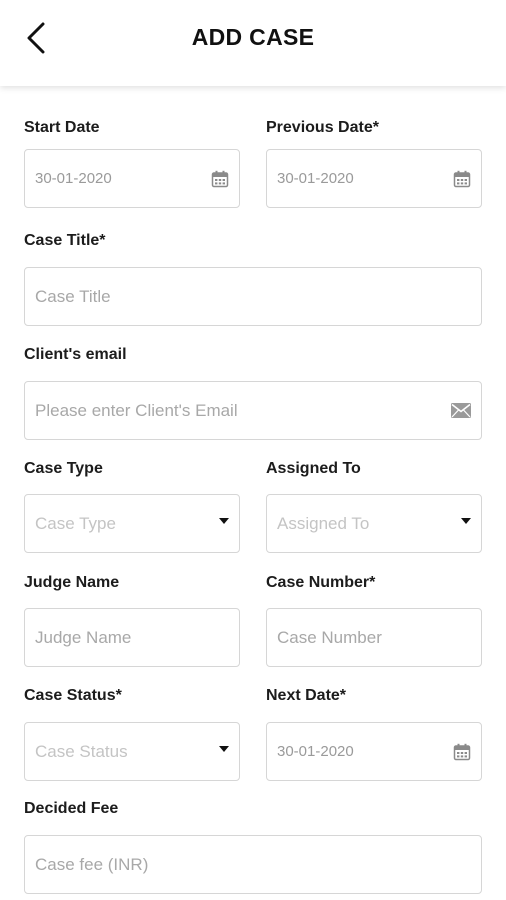  Describe the element at coordinates (73, 178) in the screenshot. I see `start-date-value: 30-01-2020` at that location.